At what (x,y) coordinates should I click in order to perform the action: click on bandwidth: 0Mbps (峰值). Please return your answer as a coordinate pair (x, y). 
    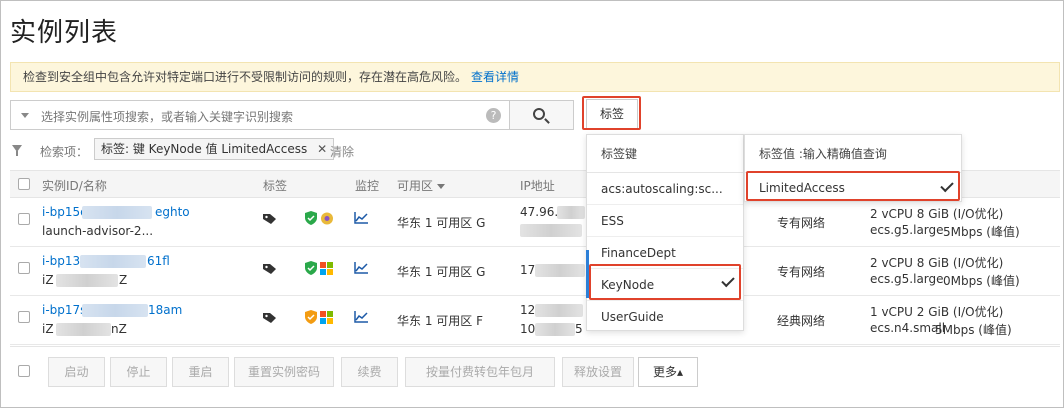
    Looking at the image, I should click on (981, 281).